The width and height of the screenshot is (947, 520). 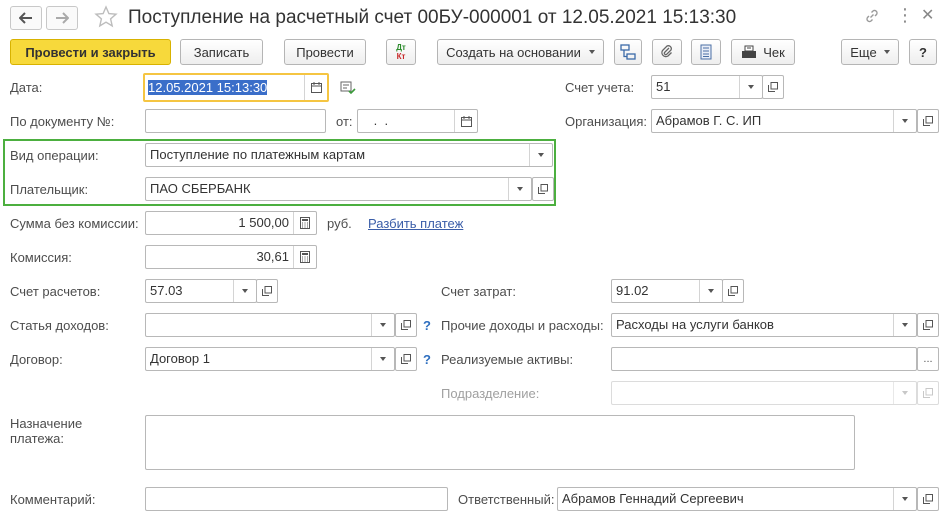 I want to click on amount-input: 1 500,00, so click(x=231, y=223).